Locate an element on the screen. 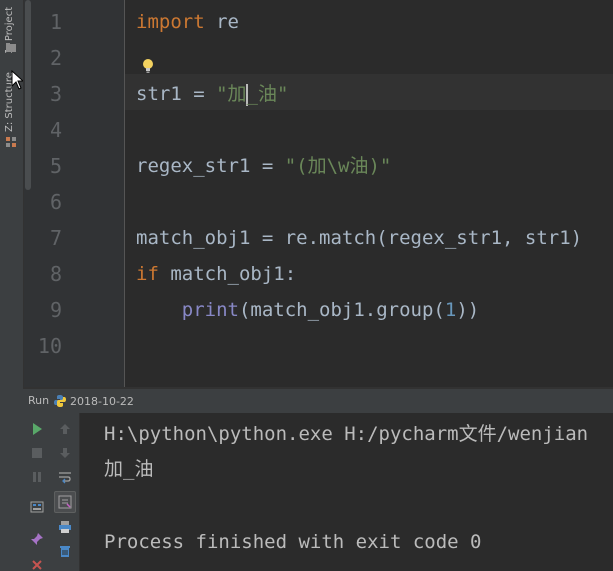 Image resolution: width=613 pixels, height=571 pixels. string-token: "加 is located at coordinates (231, 94).